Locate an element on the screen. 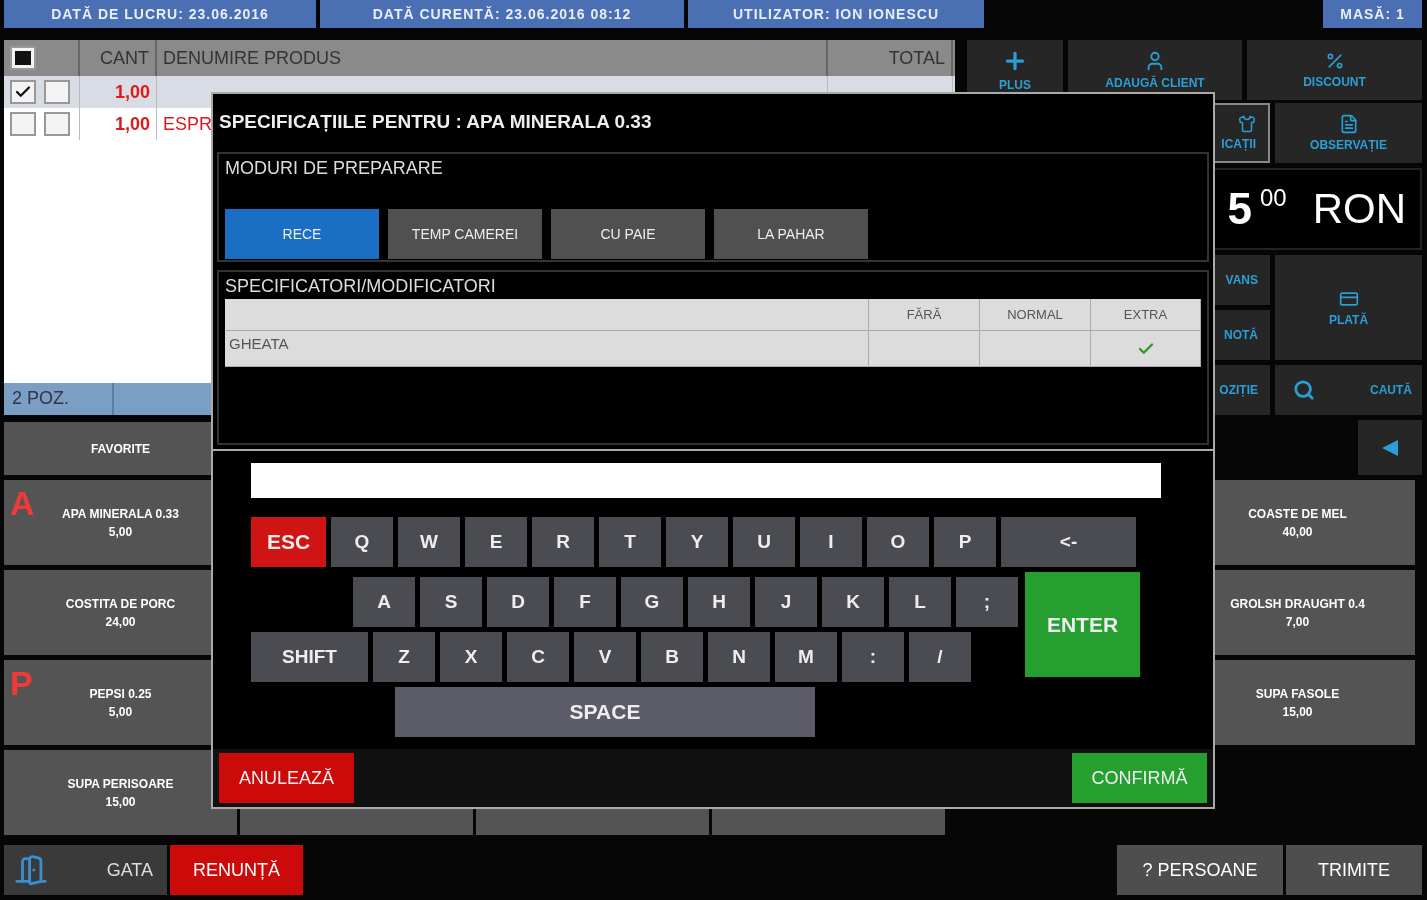 This screenshot has width=1427, height=900. keyboard-key: R is located at coordinates (563, 542).